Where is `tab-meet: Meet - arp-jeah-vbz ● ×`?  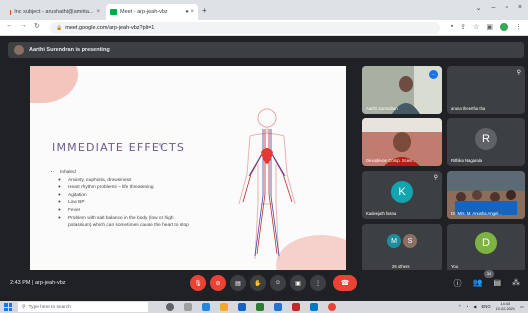 tab-meet: Meet - arp-jeah-vbz ● × is located at coordinates (152, 12).